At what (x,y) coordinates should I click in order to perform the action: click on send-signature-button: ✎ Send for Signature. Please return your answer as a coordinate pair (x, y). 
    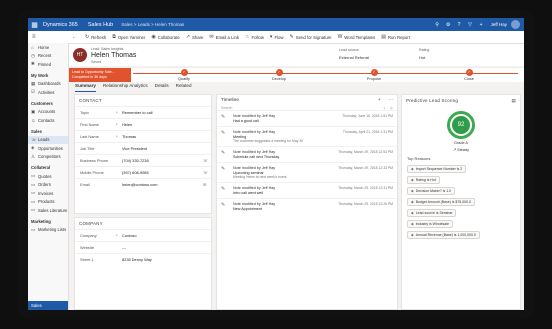
    Looking at the image, I should click on (311, 37).